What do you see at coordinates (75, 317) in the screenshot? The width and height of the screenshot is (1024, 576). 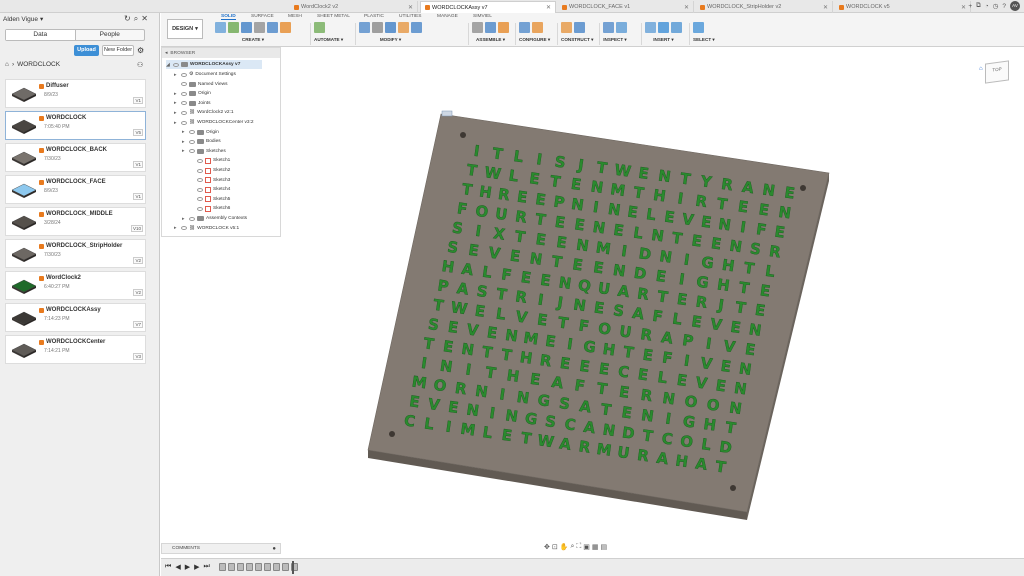 I see `file-card: WORDCLOCKAssy 7:14:23 PM V7` at bounding box center [75, 317].